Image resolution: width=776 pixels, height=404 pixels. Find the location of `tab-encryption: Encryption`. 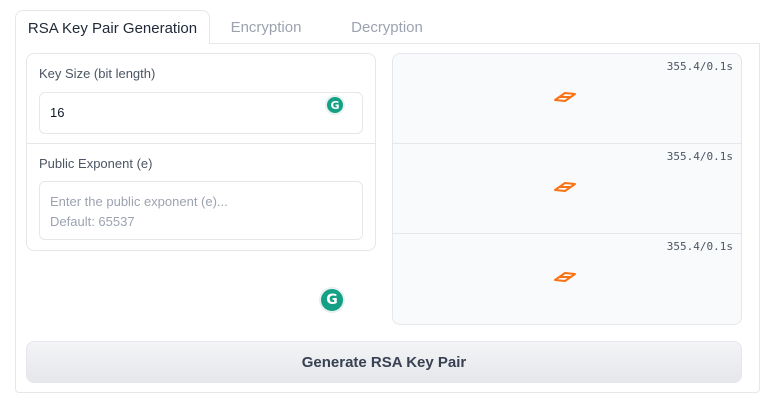

tab-encryption: Encryption is located at coordinates (266, 27).